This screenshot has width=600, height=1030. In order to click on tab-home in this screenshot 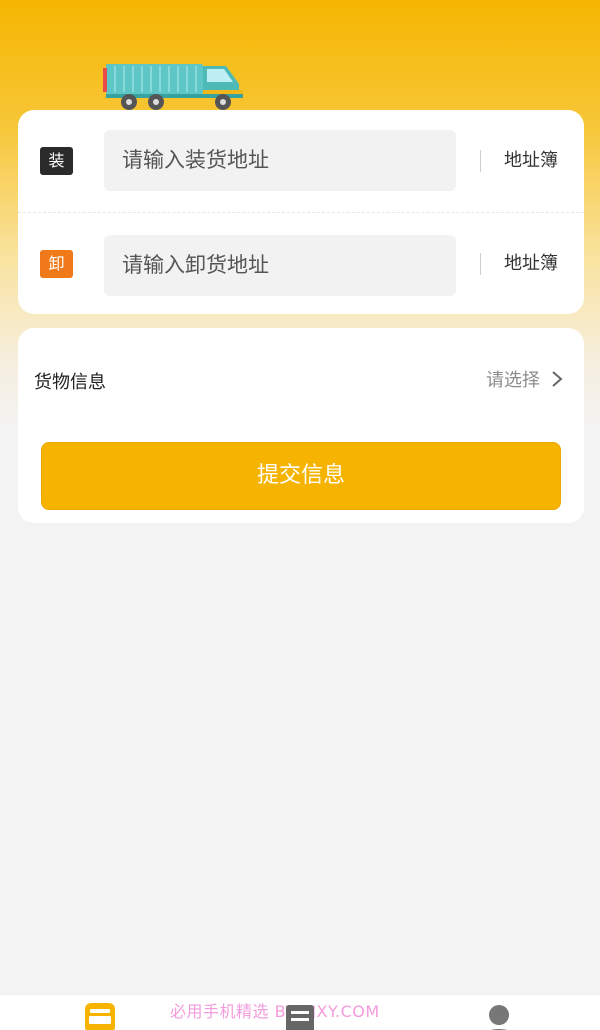, I will do `click(100, 1015)`.